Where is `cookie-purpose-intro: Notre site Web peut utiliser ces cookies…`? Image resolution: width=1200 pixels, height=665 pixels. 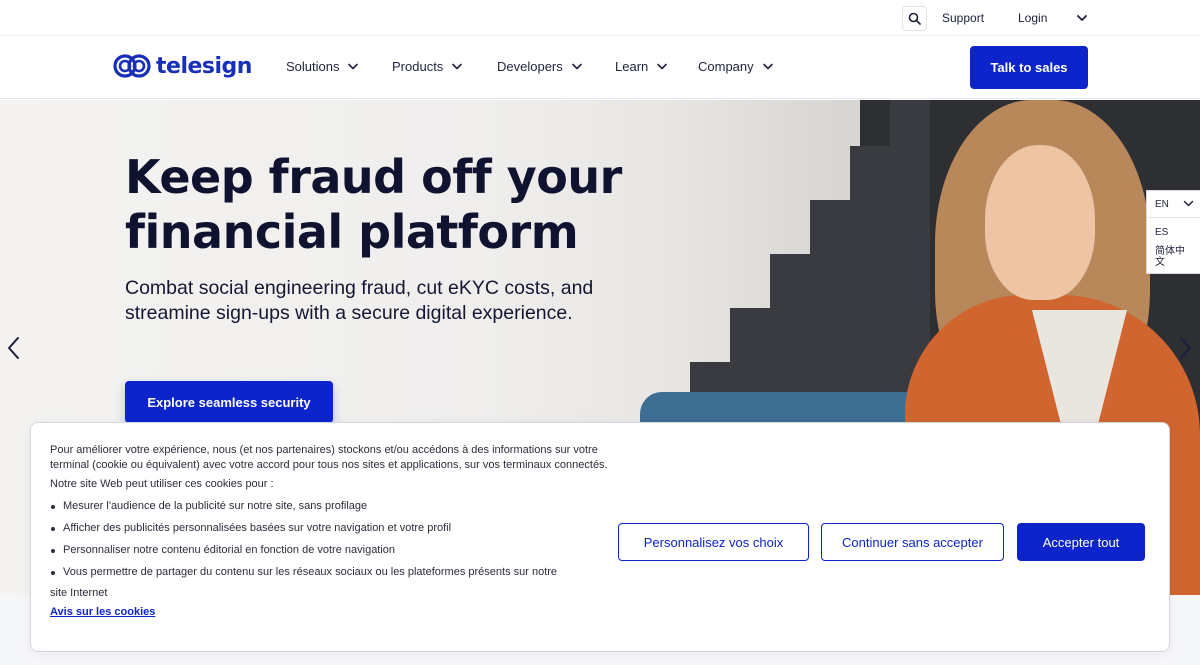 cookie-purpose-intro: Notre site Web peut utiliser ces cookies… is located at coordinates (162, 484).